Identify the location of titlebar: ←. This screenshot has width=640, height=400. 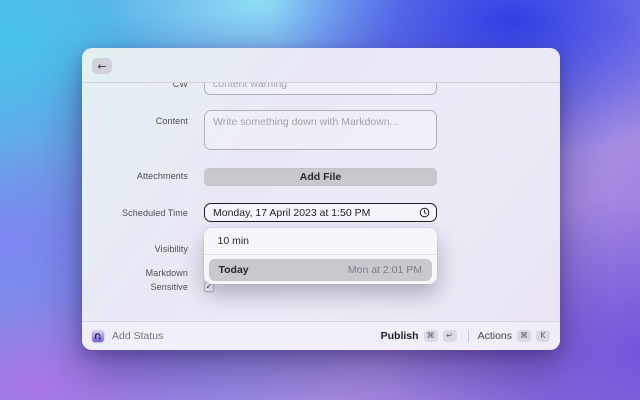
(321, 65).